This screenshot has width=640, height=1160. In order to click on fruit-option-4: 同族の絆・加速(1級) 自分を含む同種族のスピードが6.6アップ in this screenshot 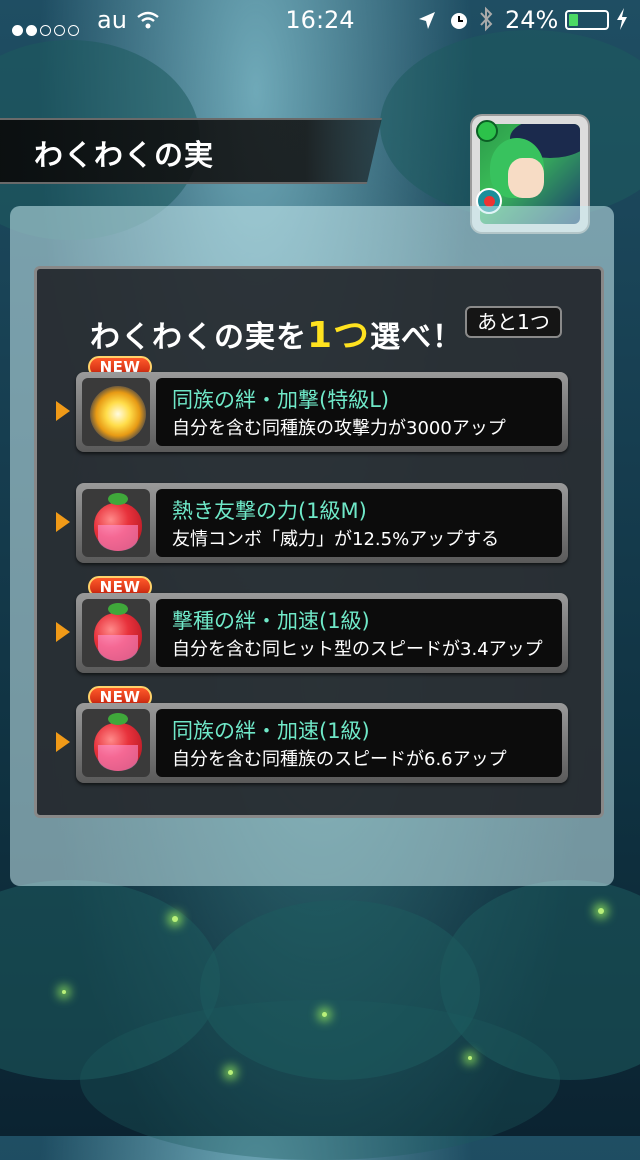, I will do `click(322, 743)`.